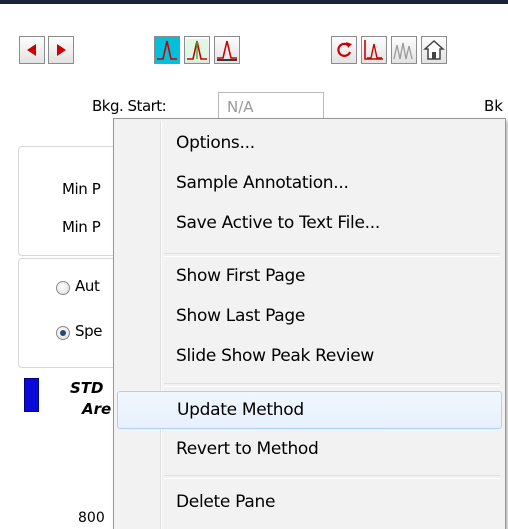  What do you see at coordinates (89, 331) in the screenshot?
I see `specify-radio-label: Spe` at bounding box center [89, 331].